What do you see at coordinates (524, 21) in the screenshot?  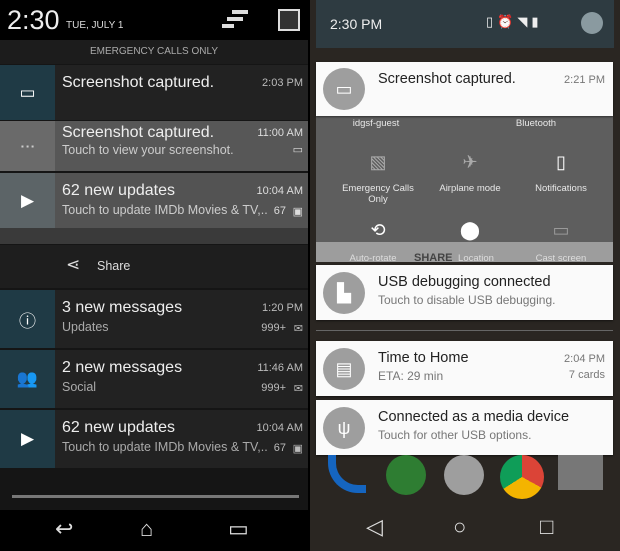 I see `wifi-icon: ◥` at bounding box center [524, 21].